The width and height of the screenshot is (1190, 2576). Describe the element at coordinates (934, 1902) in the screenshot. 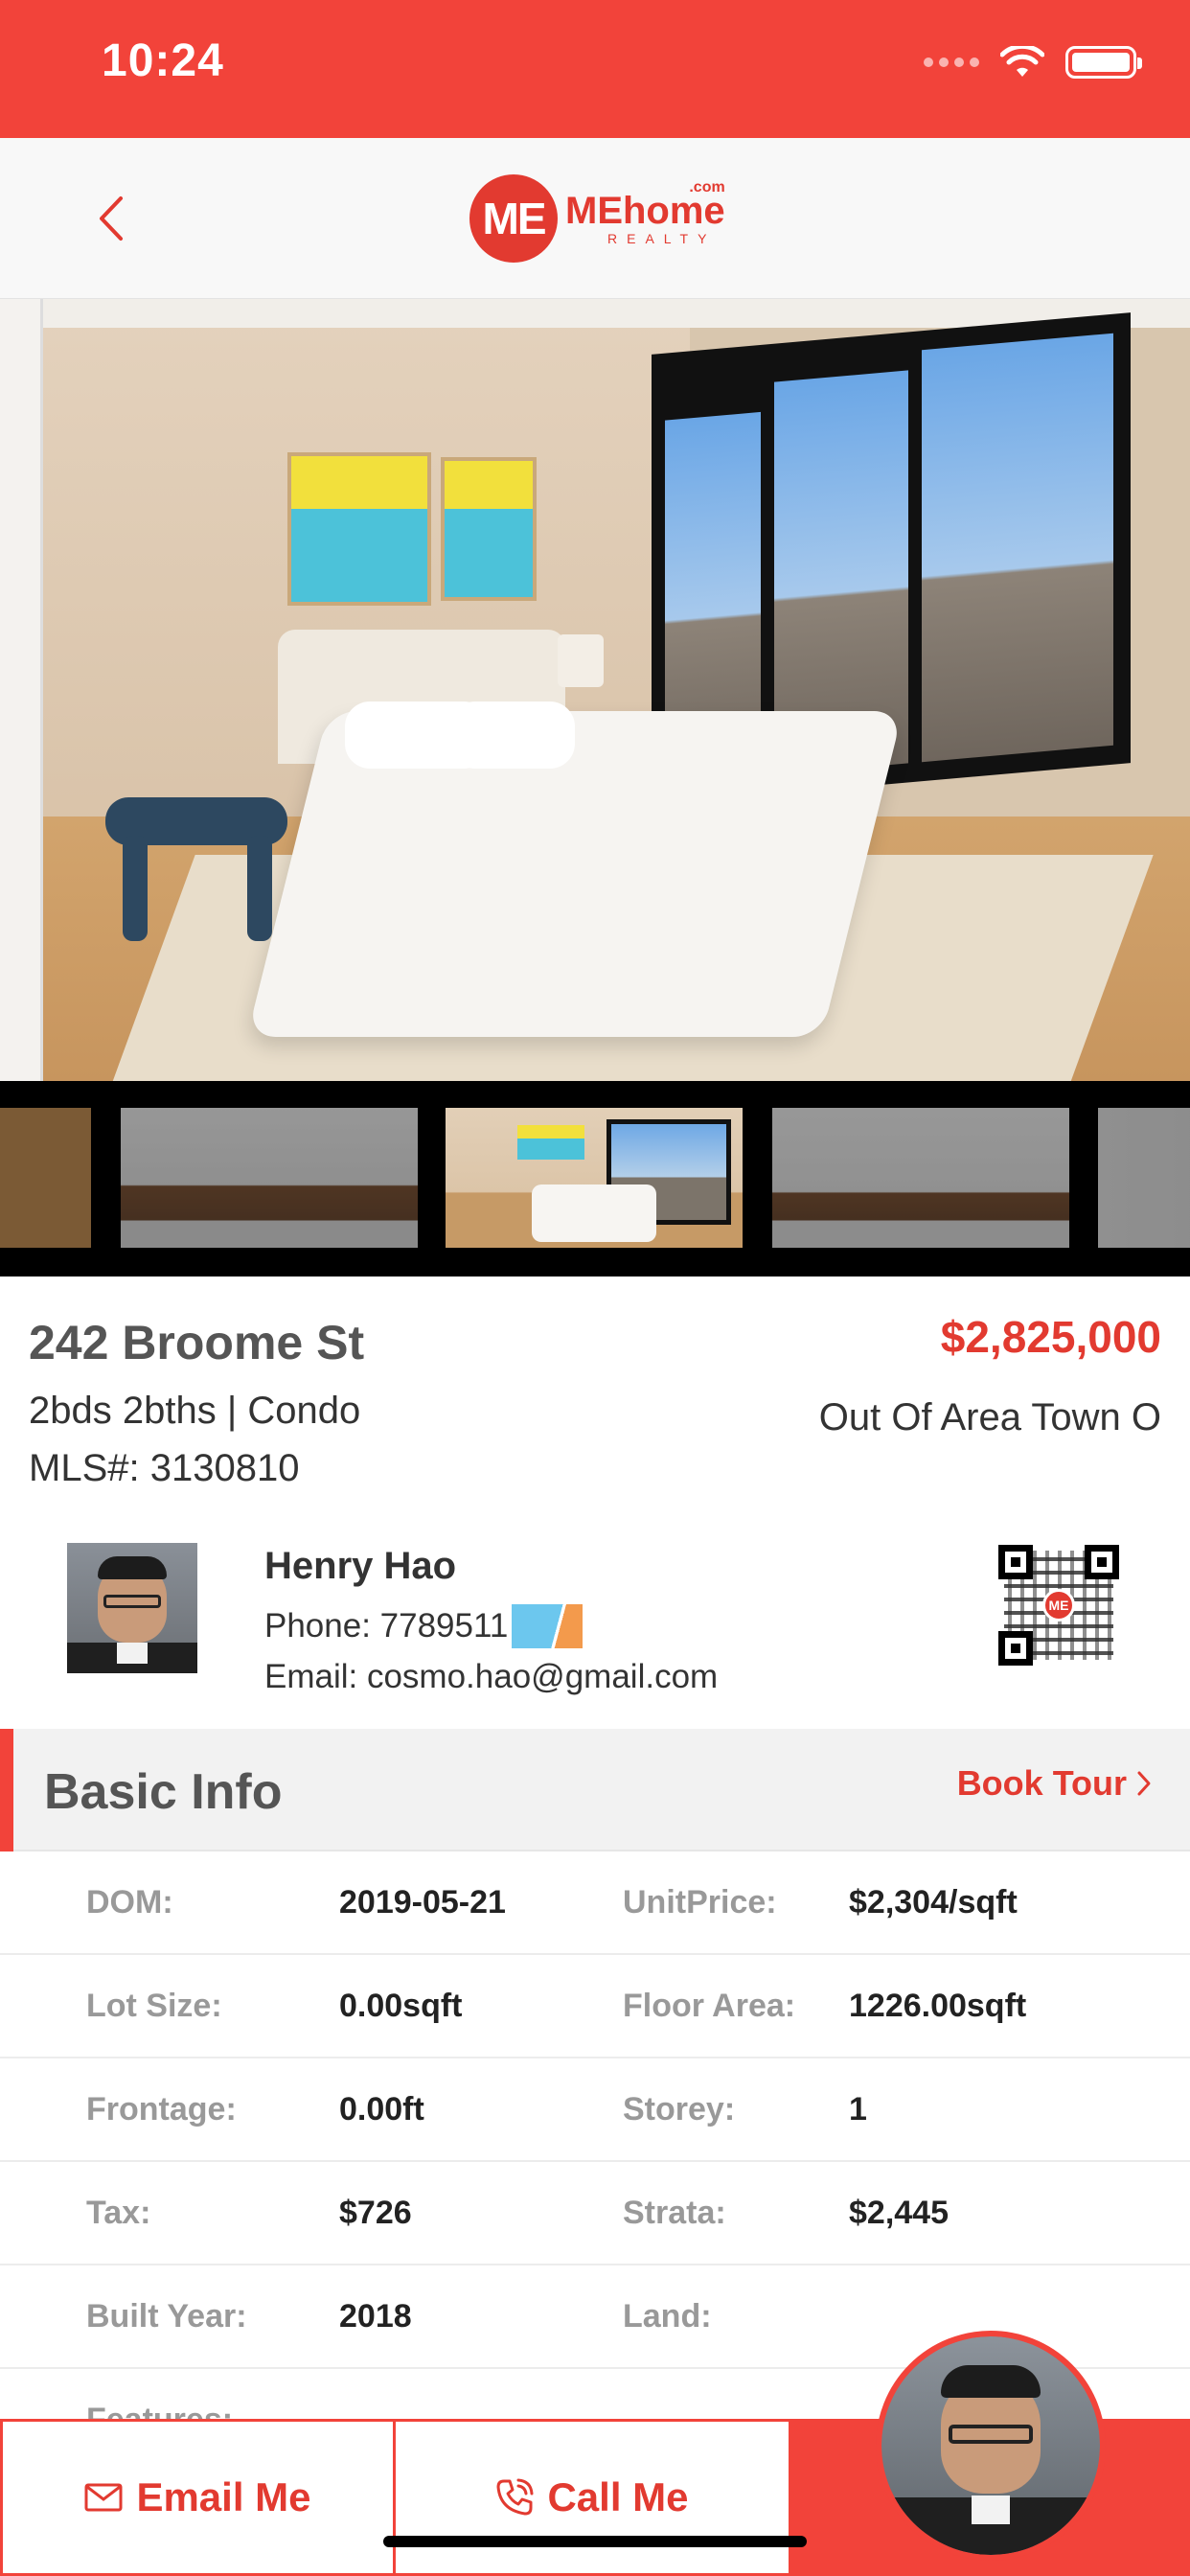

I see `info-value: $2,304/sqft` at that location.